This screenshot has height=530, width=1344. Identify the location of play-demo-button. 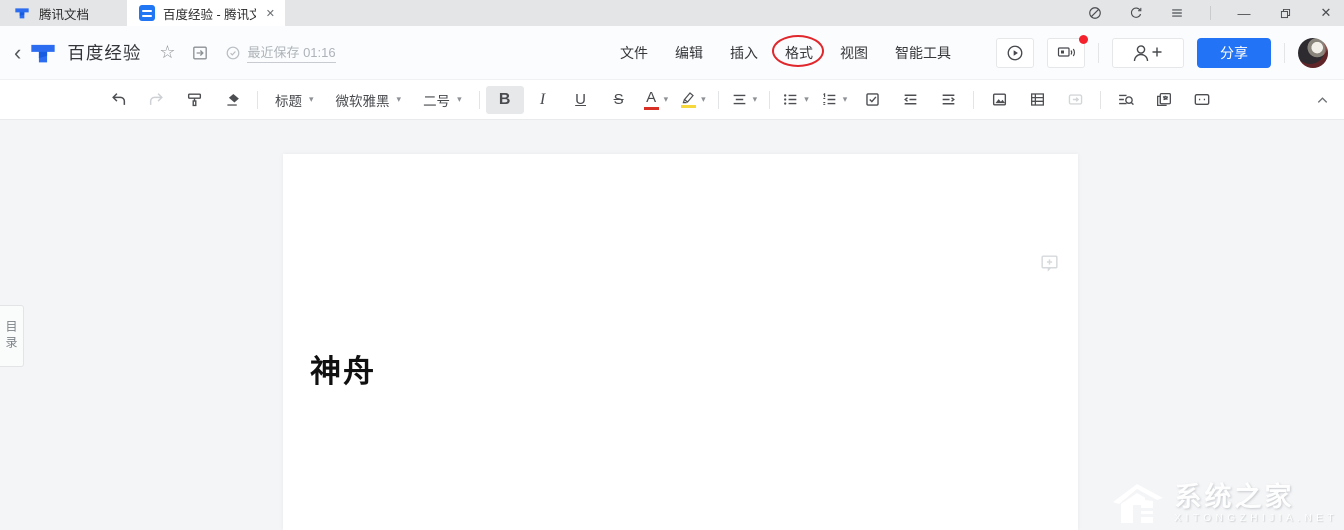
(1015, 52).